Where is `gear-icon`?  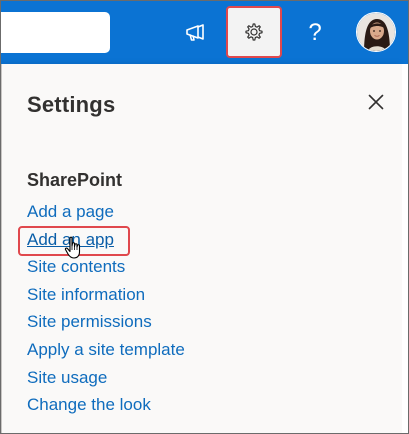 gear-icon is located at coordinates (254, 32).